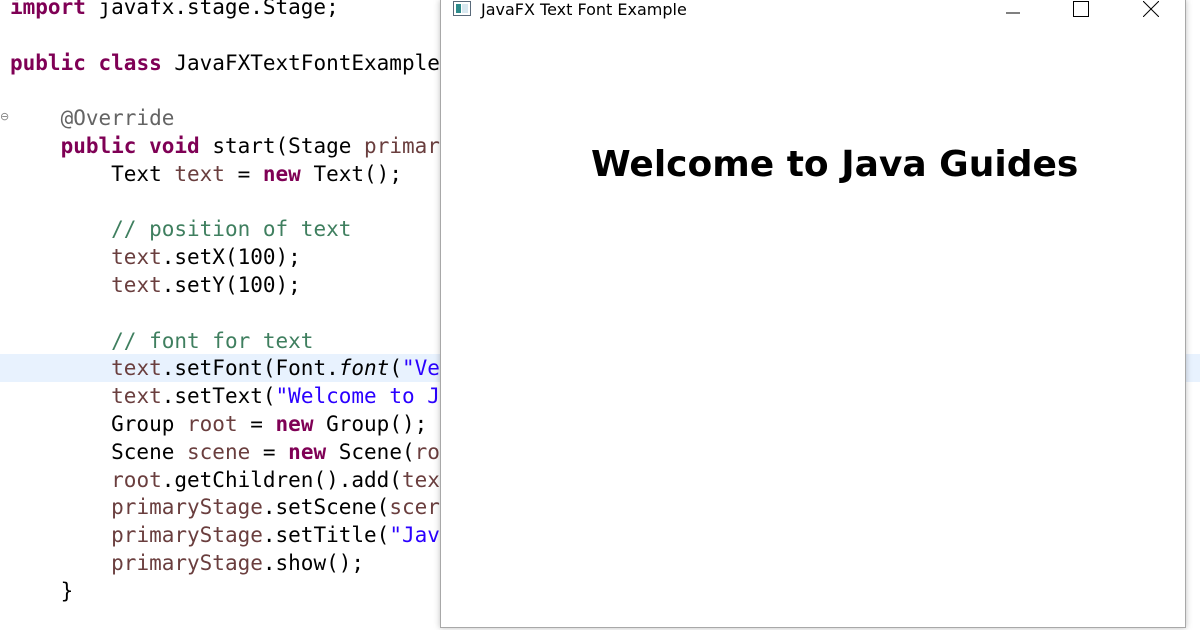  What do you see at coordinates (174, 146) in the screenshot?
I see `code-token: void` at bounding box center [174, 146].